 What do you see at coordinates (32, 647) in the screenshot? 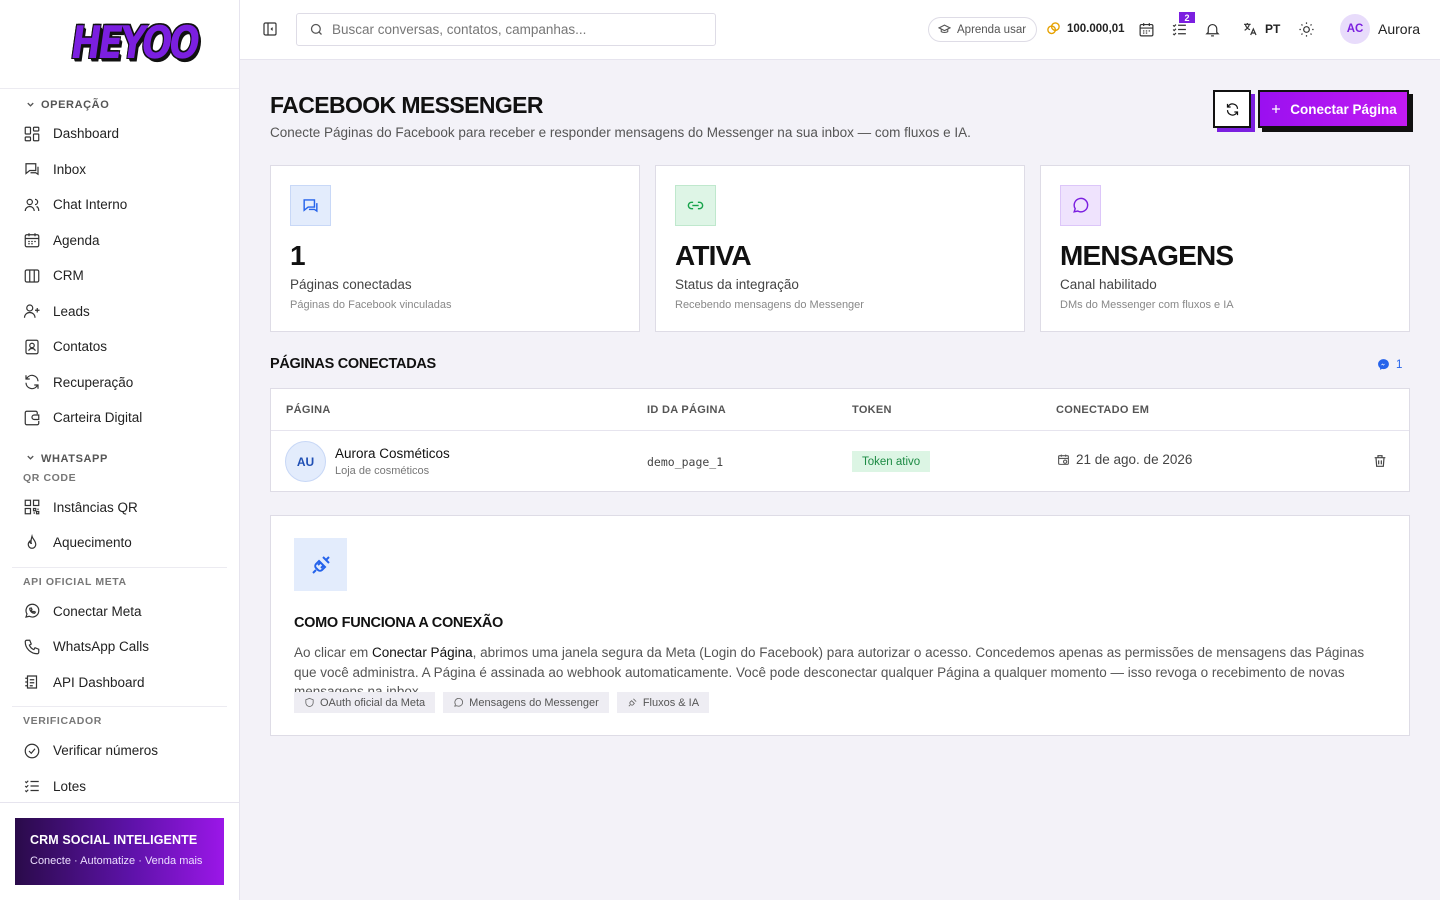
I see `phone-icon` at bounding box center [32, 647].